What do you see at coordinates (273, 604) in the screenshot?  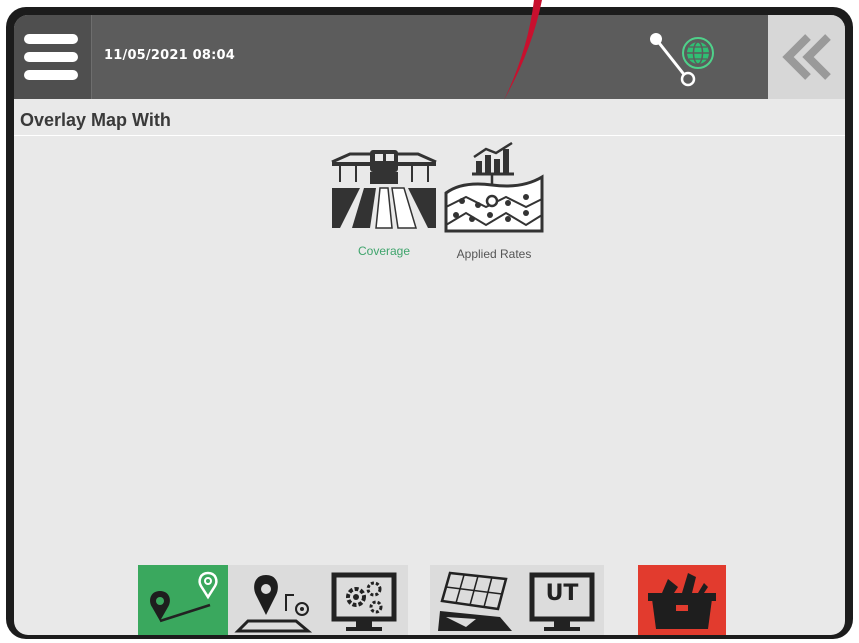 I see `field-map-icon` at bounding box center [273, 604].